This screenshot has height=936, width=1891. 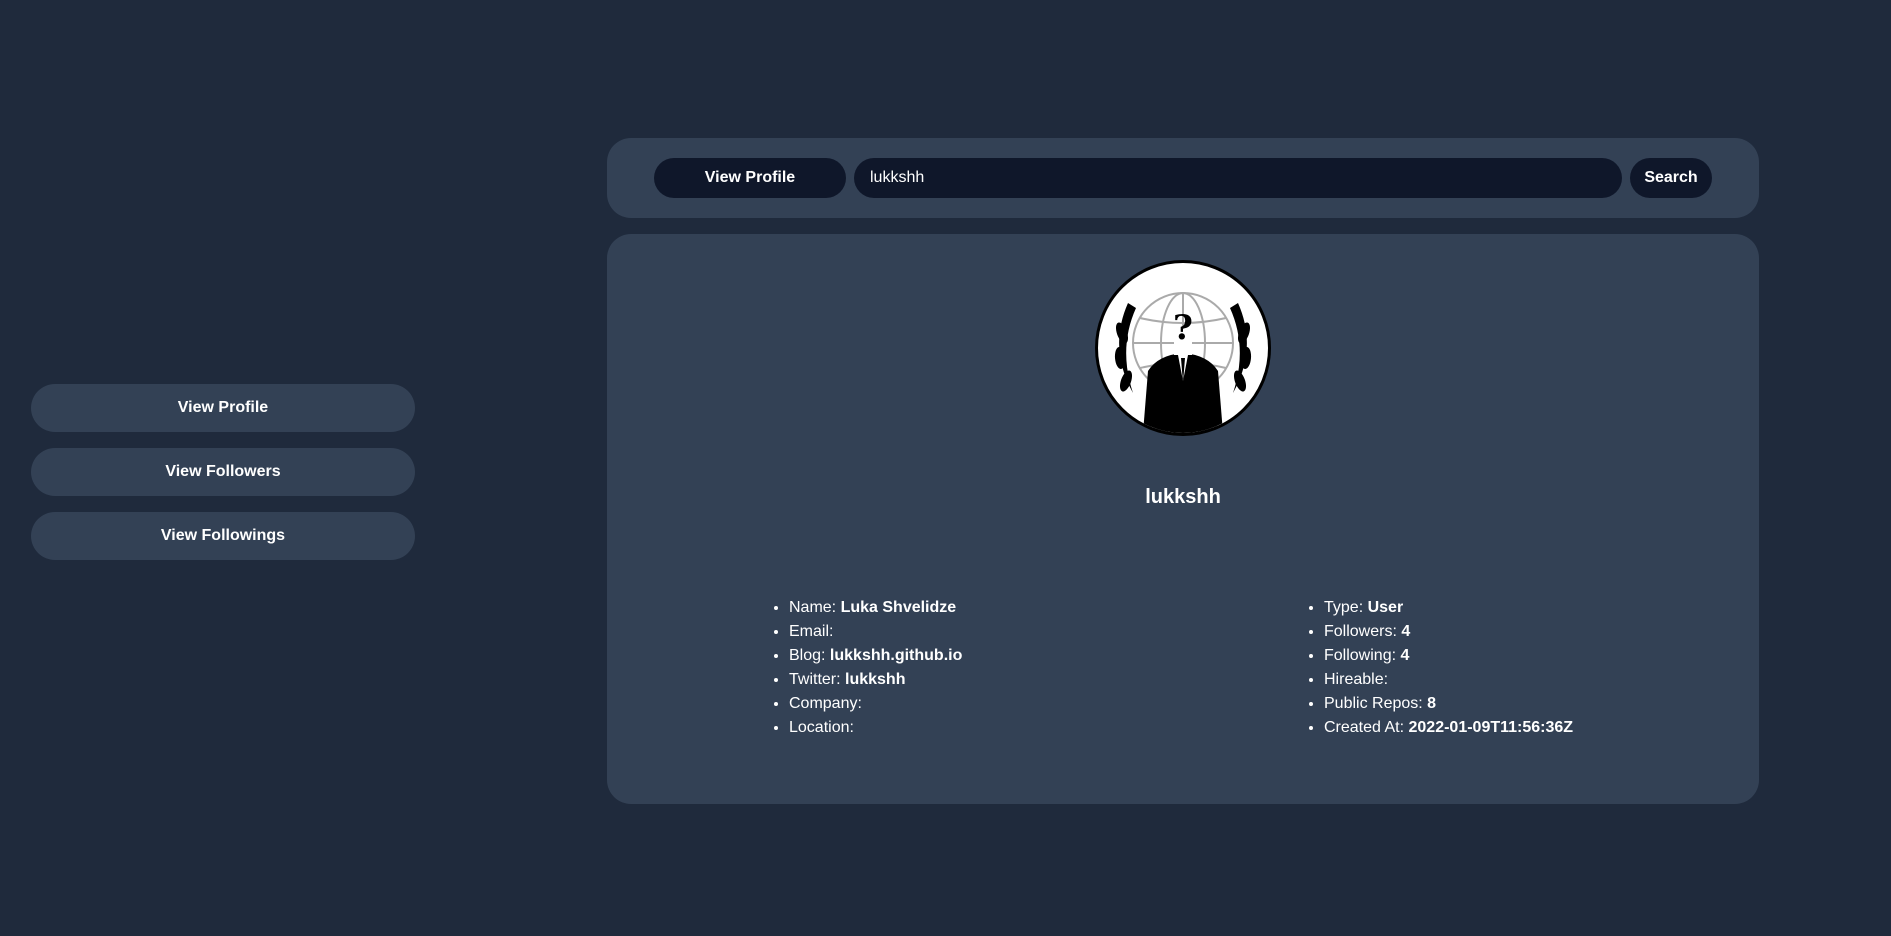 I want to click on anonymous-mask-icon: ?, so click(x=1183, y=362).